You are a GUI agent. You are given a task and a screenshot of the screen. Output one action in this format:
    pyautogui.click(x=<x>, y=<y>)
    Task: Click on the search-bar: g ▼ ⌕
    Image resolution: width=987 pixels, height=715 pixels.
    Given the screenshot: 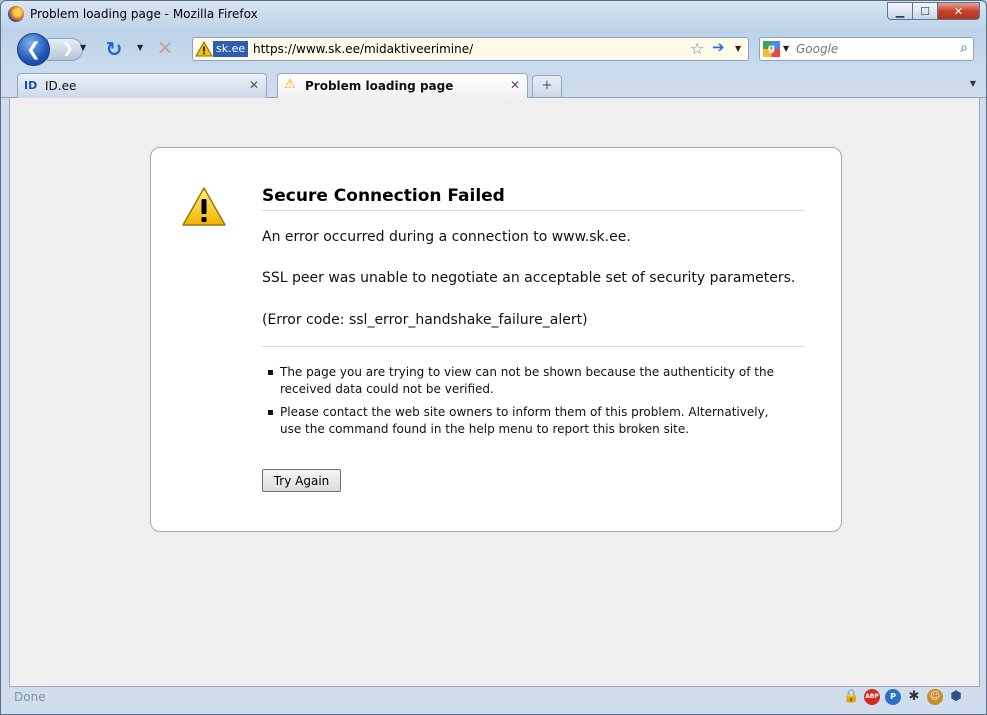 What is the action you would take?
    pyautogui.click(x=866, y=49)
    